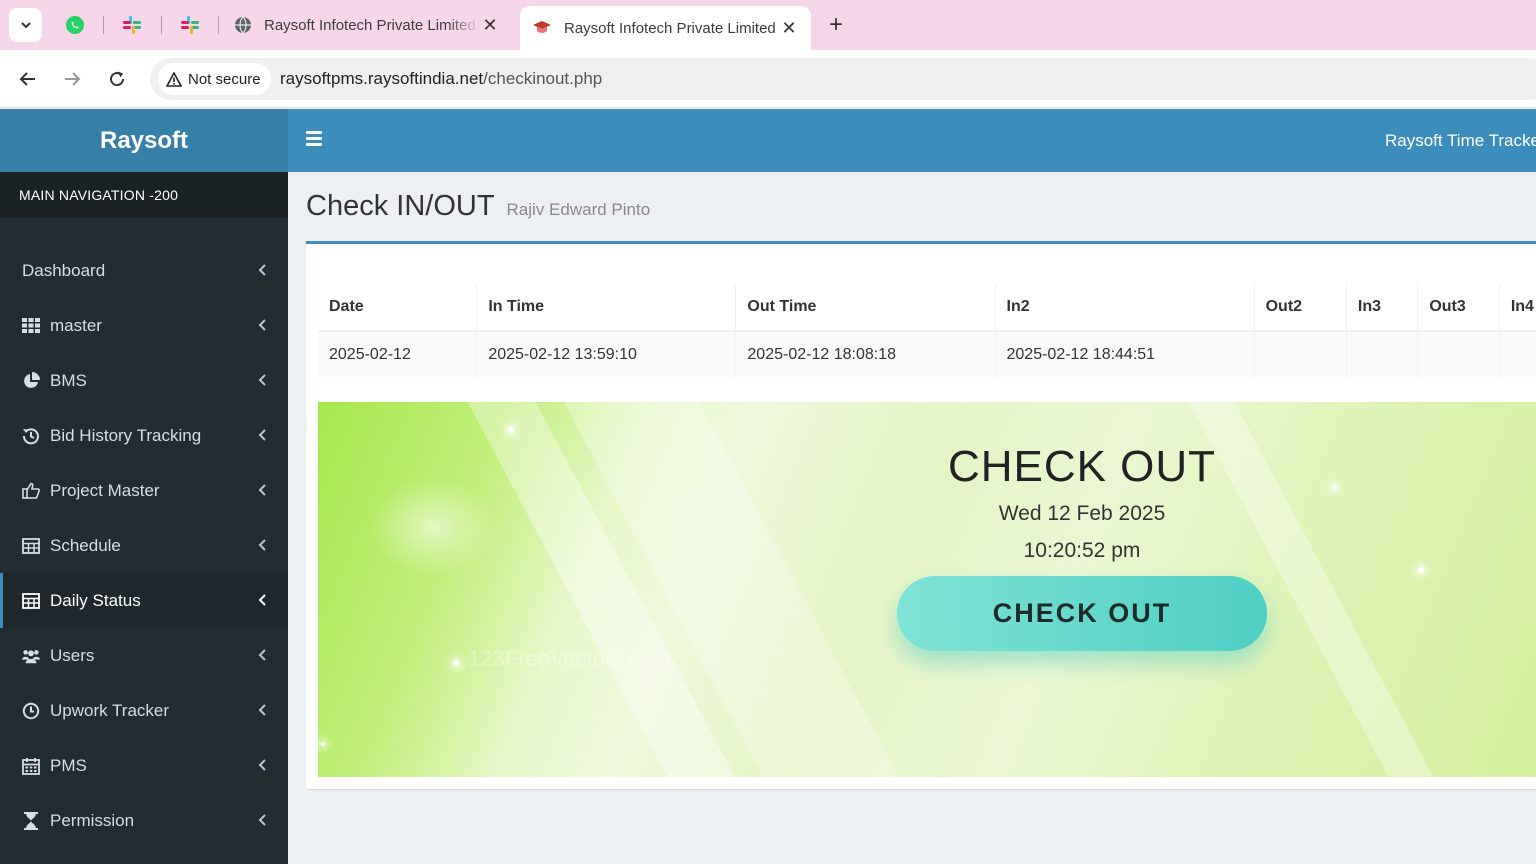  What do you see at coordinates (1382, 354) in the screenshot?
I see `cell-in3` at bounding box center [1382, 354].